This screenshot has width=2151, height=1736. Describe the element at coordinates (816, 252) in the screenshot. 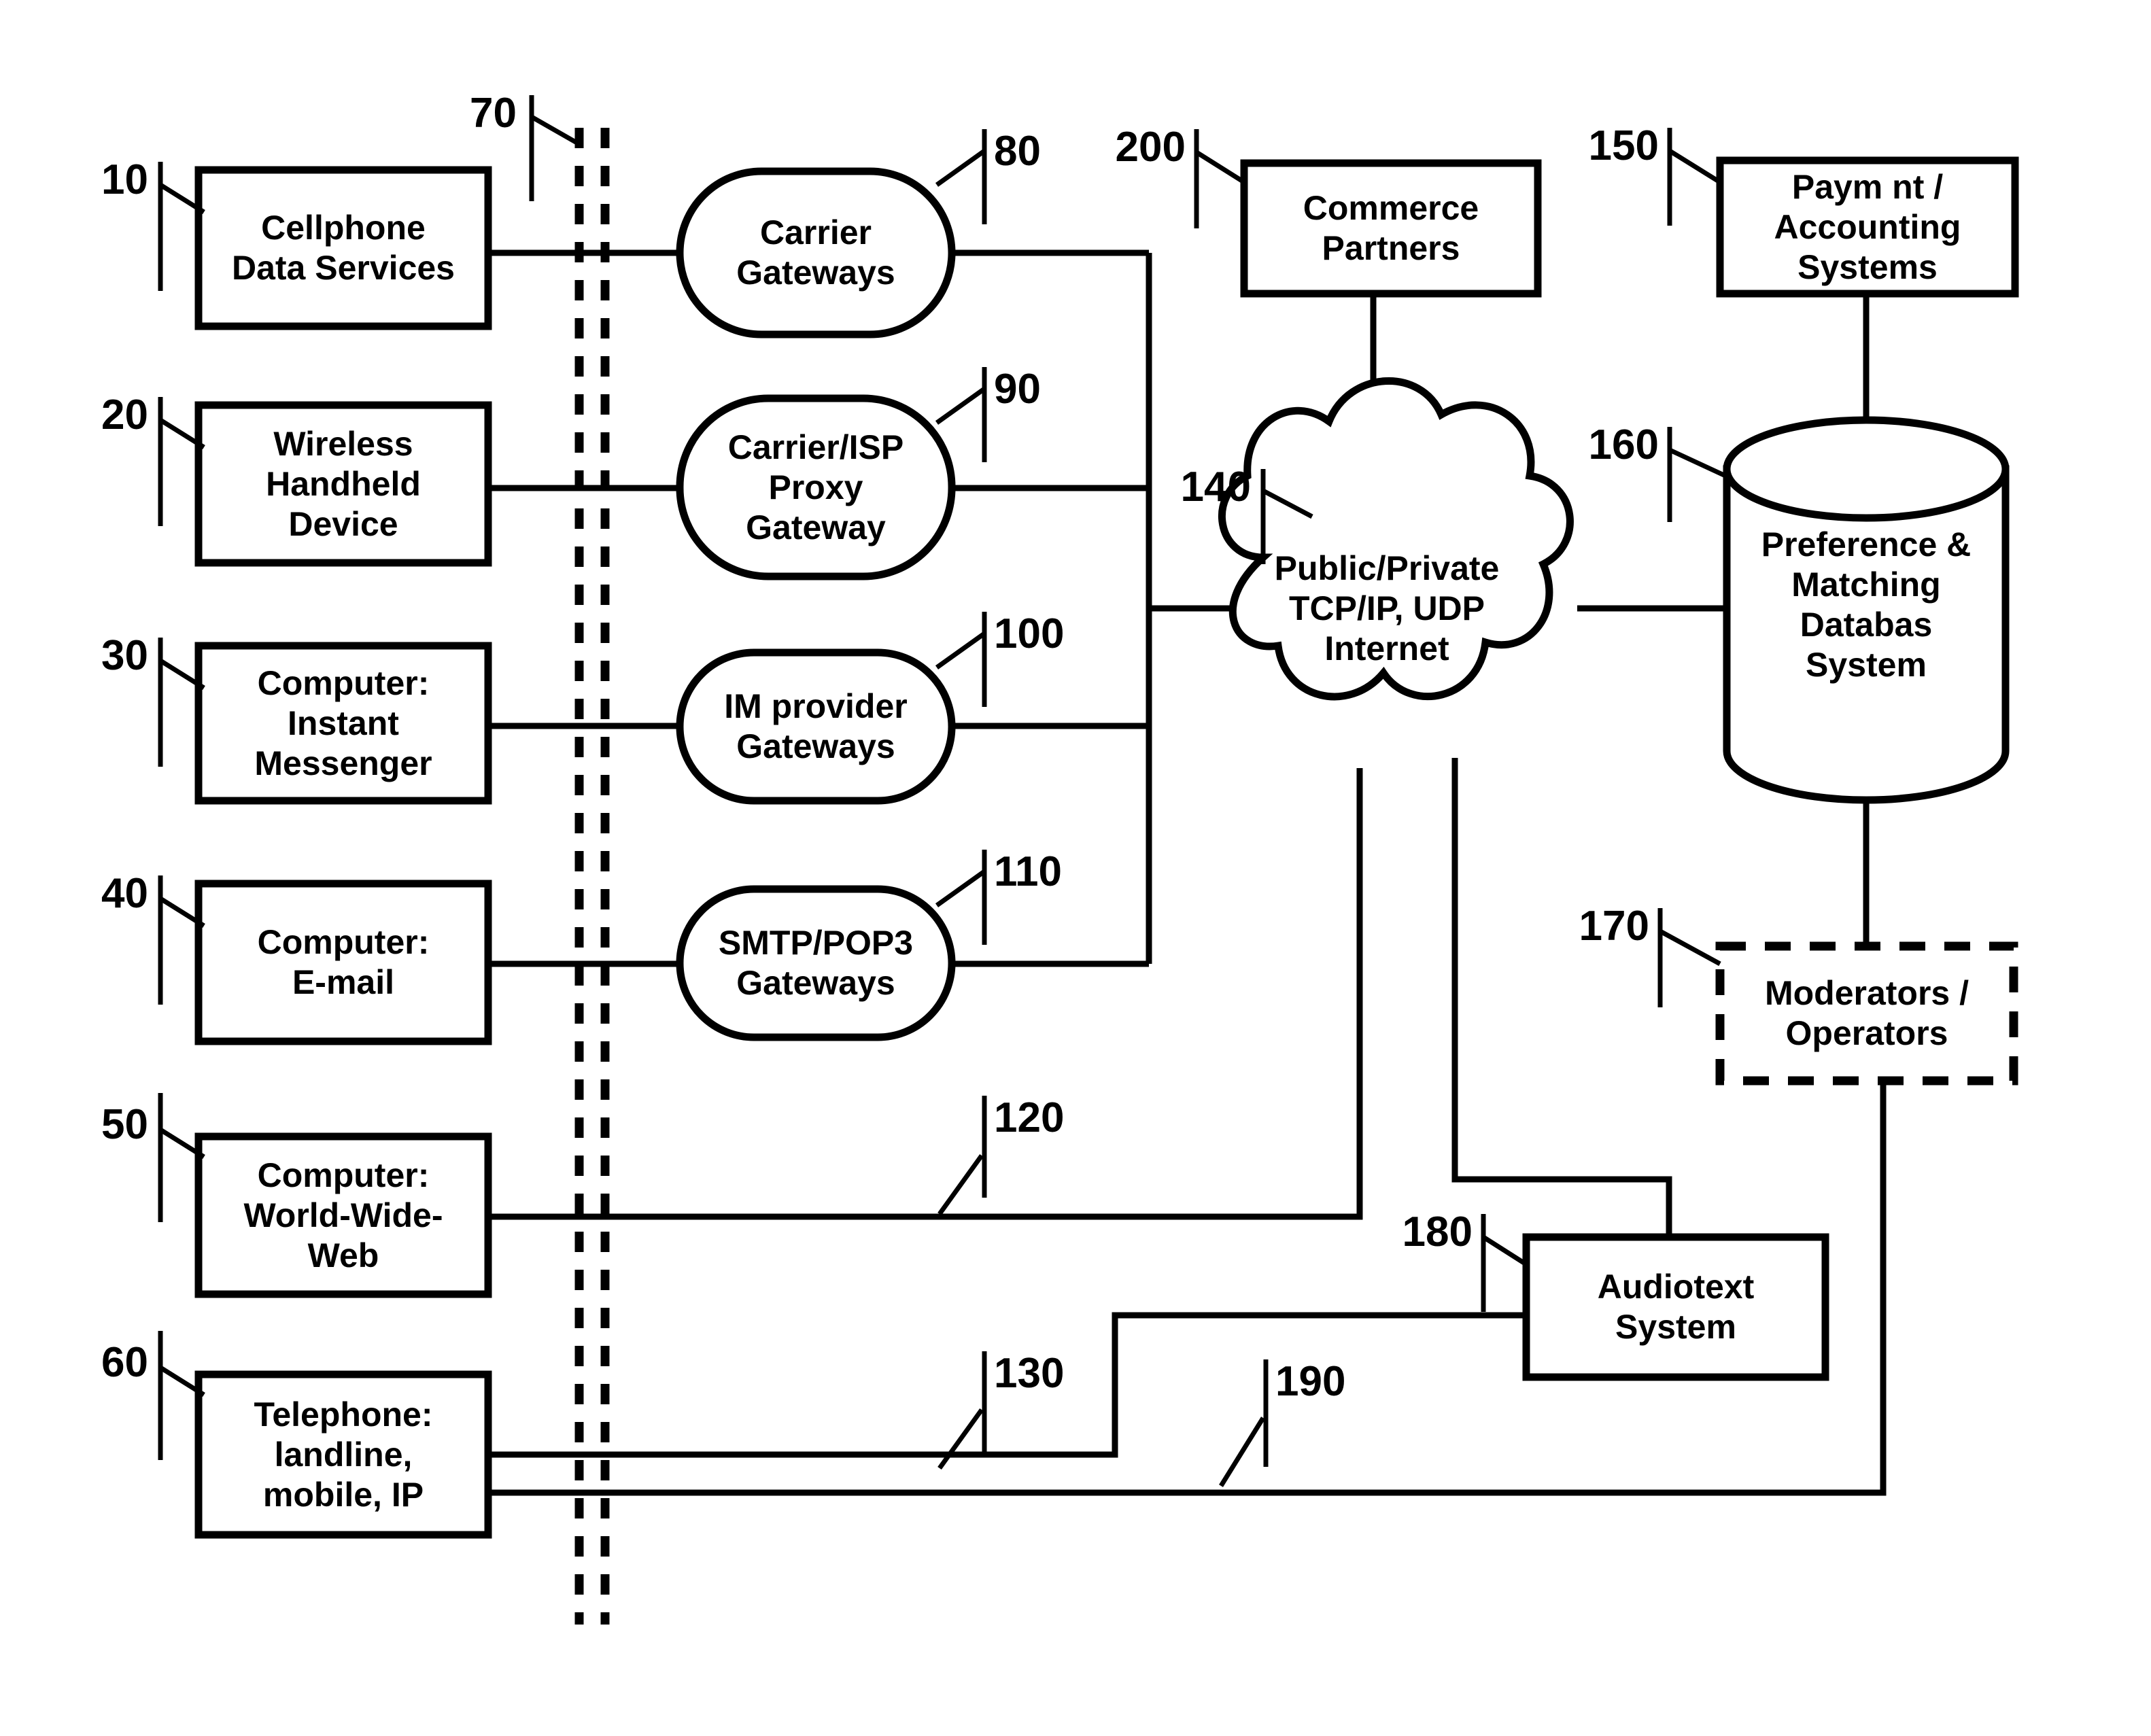

I see `node-carrier-gateways` at that location.